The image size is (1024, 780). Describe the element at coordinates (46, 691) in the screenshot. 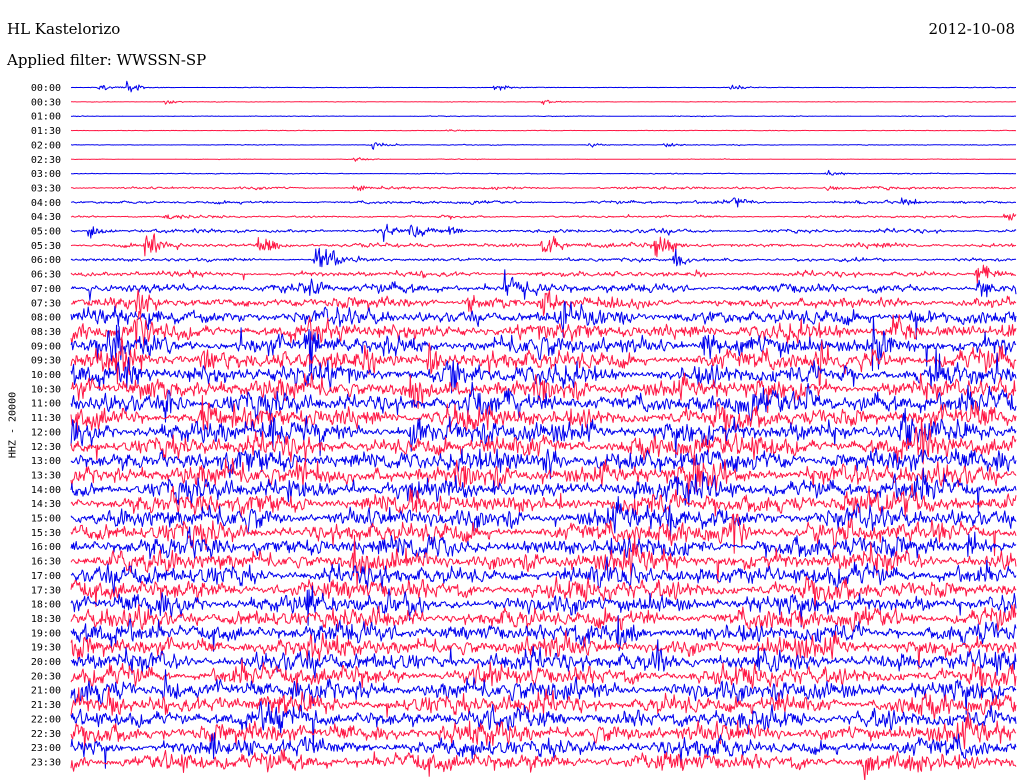

I see `row-time-label: 21:00` at that location.